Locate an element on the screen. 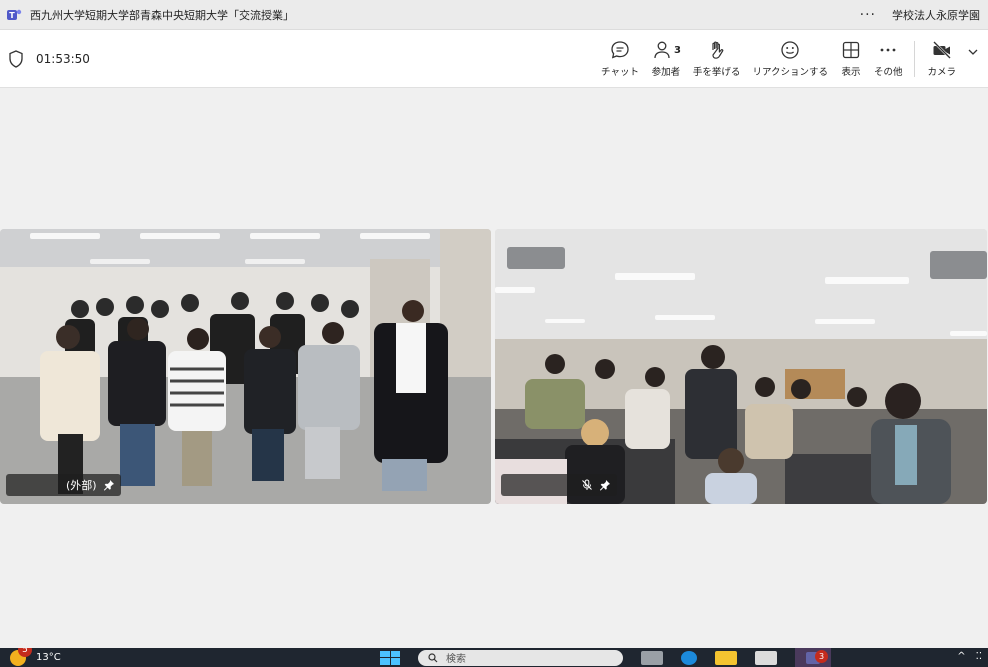  taskbar-apps: 検索 3 is located at coordinates (605, 657).